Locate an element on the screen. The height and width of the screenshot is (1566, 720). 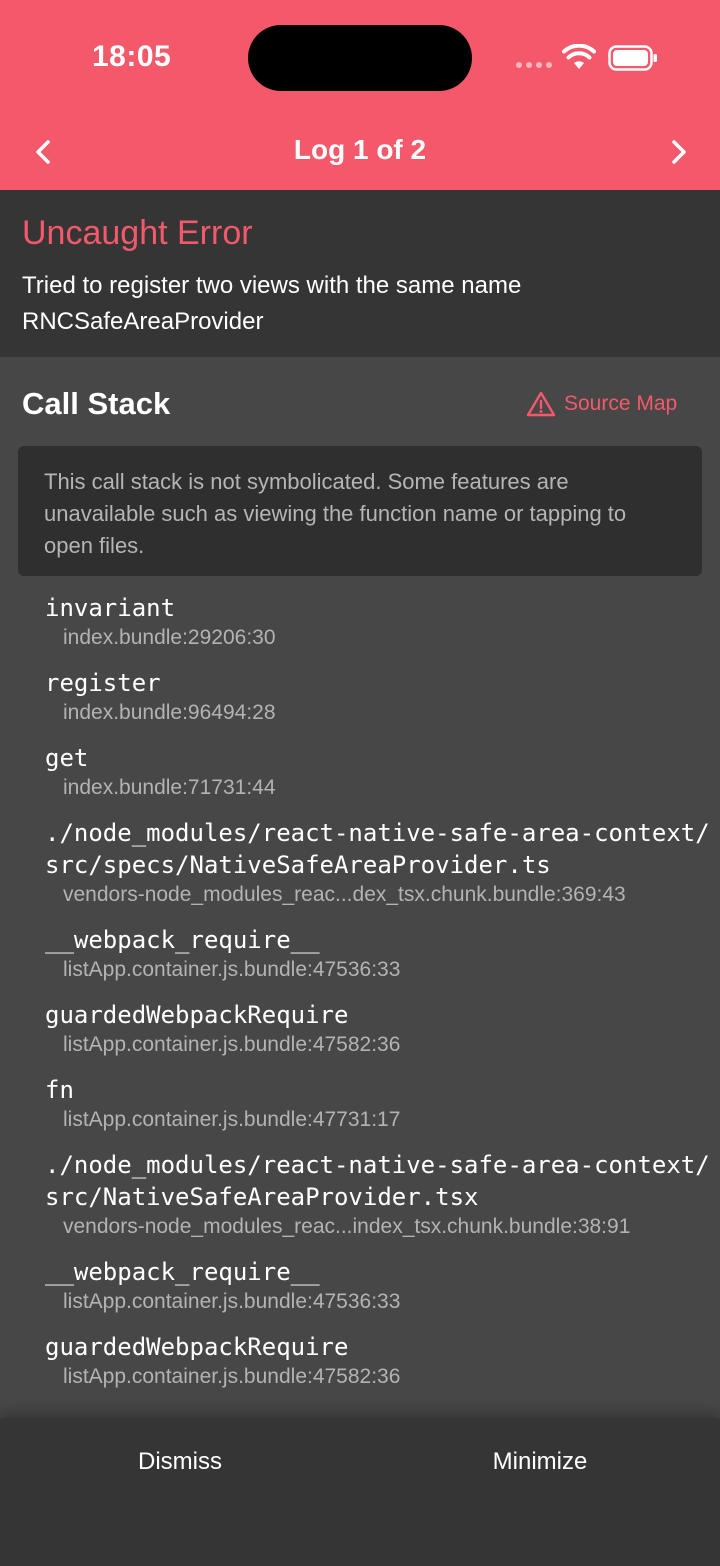
status-time: 18:05 is located at coordinates (132, 56).